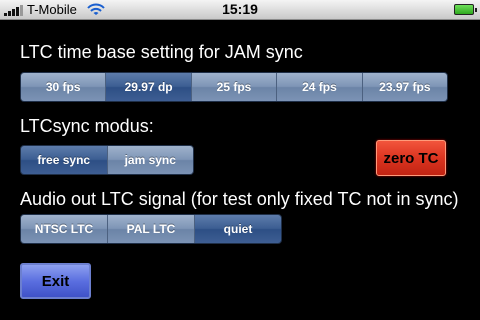  What do you see at coordinates (148, 87) in the screenshot?
I see `time-base-option: 29.97 dp` at bounding box center [148, 87].